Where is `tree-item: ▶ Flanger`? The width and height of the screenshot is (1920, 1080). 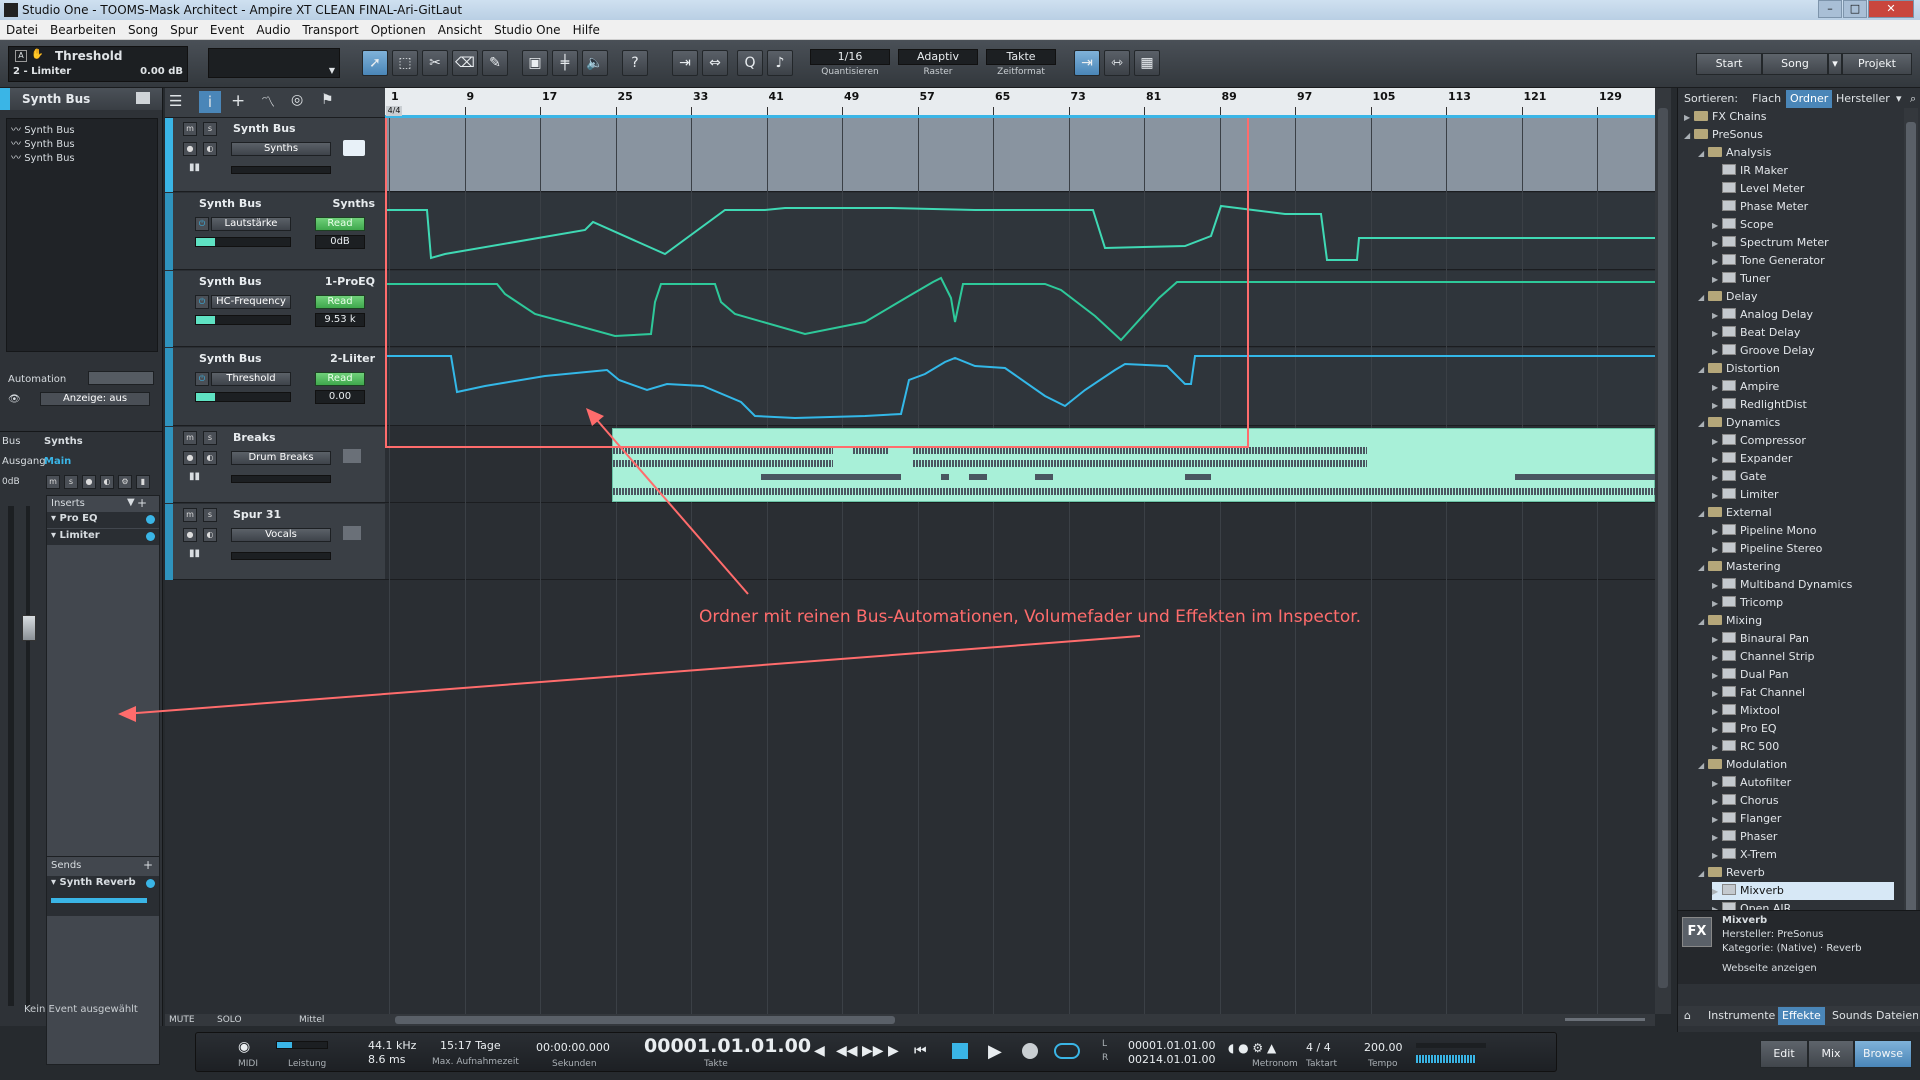
tree-item: ▶ Flanger is located at coordinates (1803, 819).